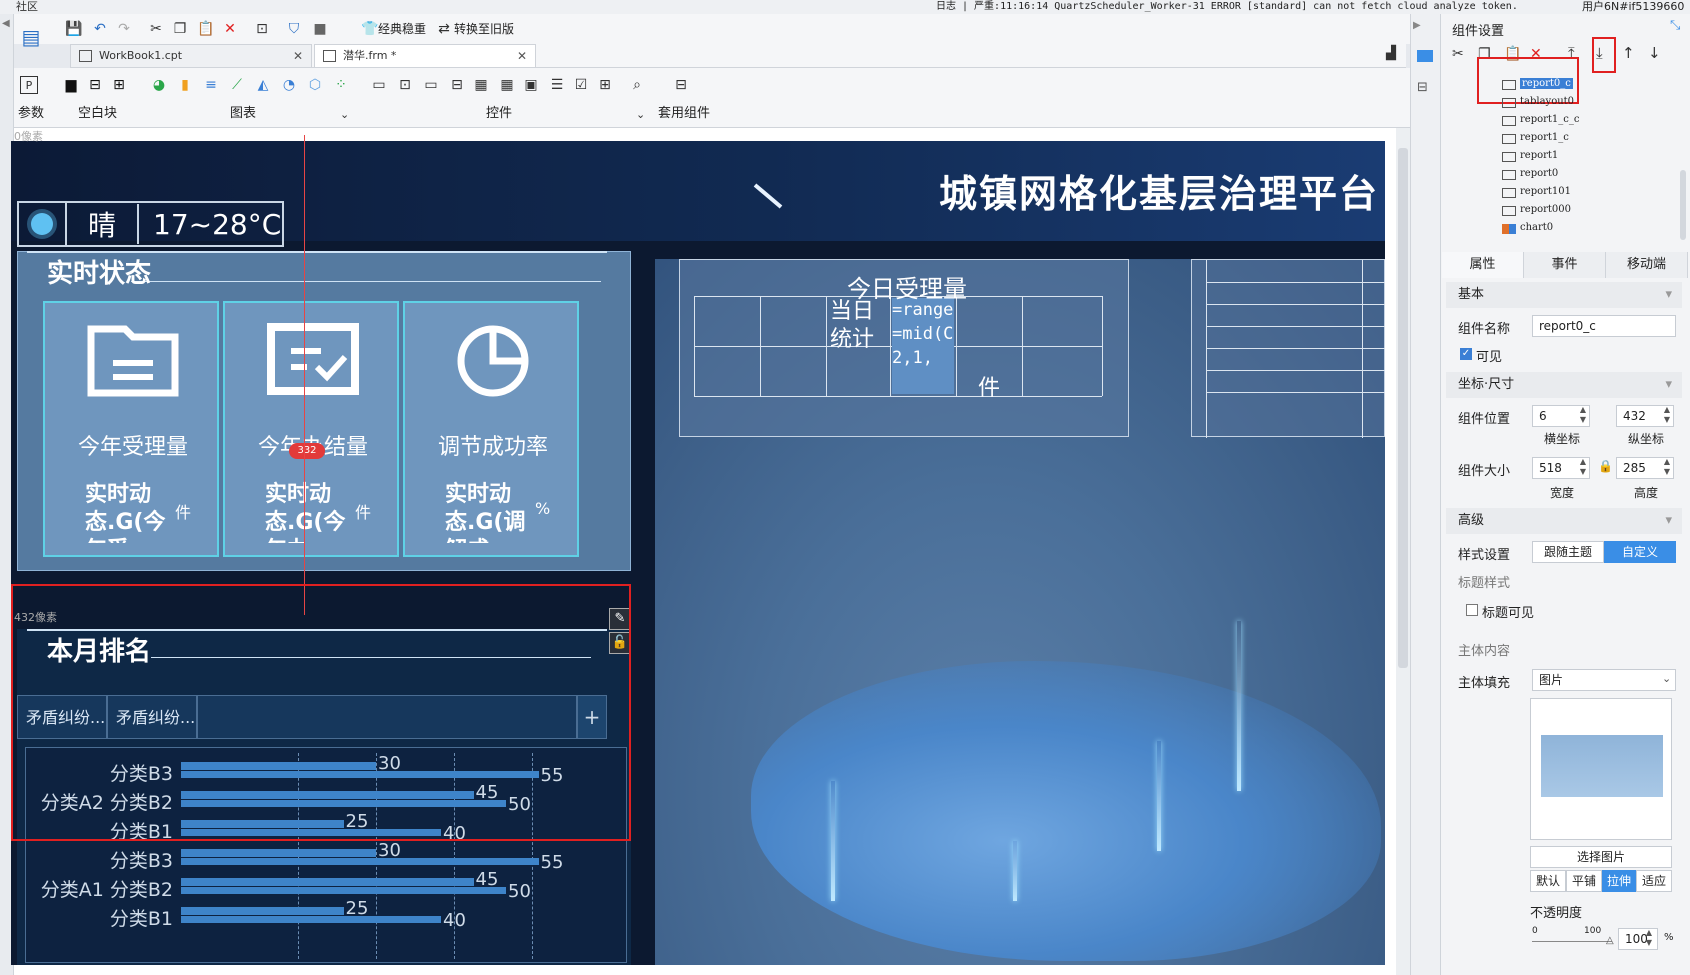  What do you see at coordinates (370, 29) in the screenshot?
I see `theme-icon: 👕` at bounding box center [370, 29].